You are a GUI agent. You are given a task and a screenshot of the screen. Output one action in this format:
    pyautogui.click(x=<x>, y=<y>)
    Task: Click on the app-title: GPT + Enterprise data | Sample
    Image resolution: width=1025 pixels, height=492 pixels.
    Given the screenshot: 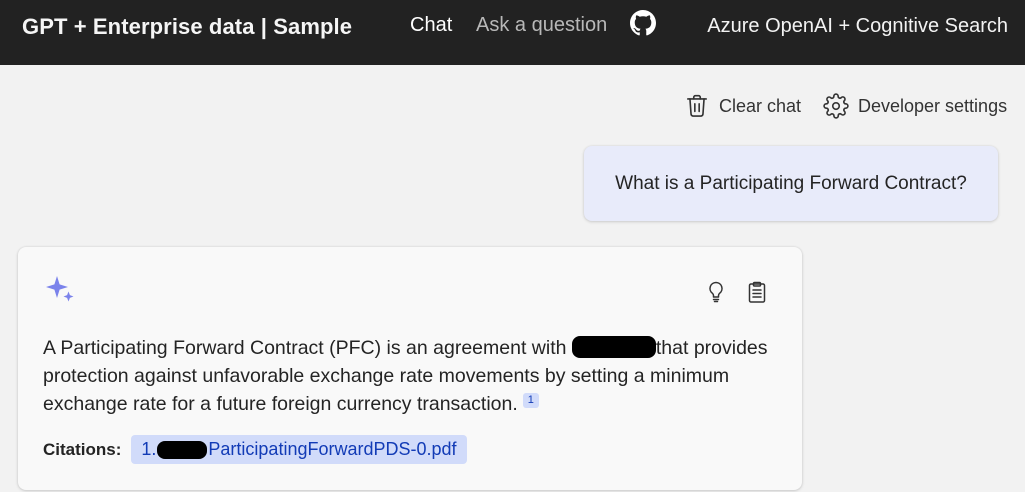 What is the action you would take?
    pyautogui.click(x=187, y=27)
    